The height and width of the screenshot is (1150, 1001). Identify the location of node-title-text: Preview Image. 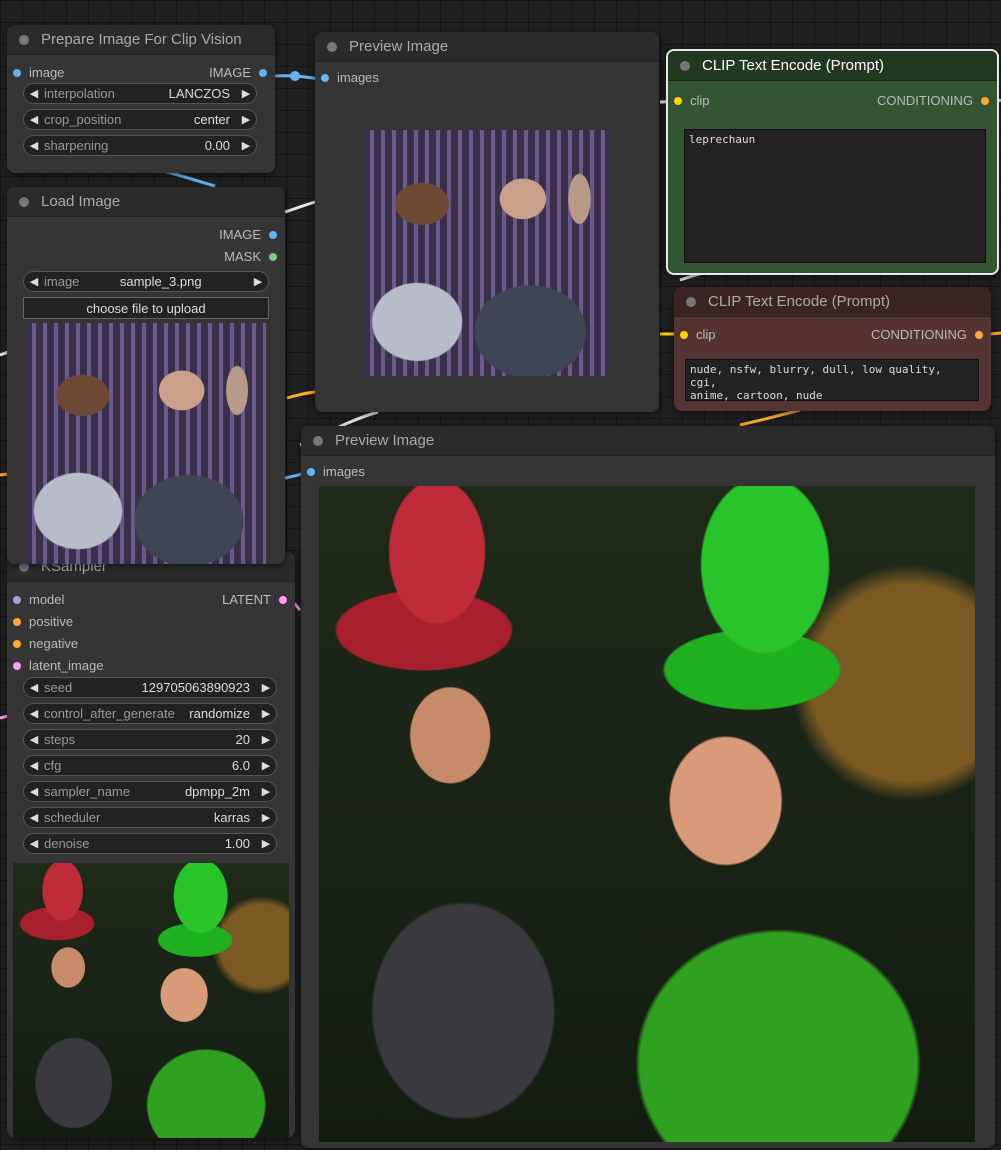
(385, 440).